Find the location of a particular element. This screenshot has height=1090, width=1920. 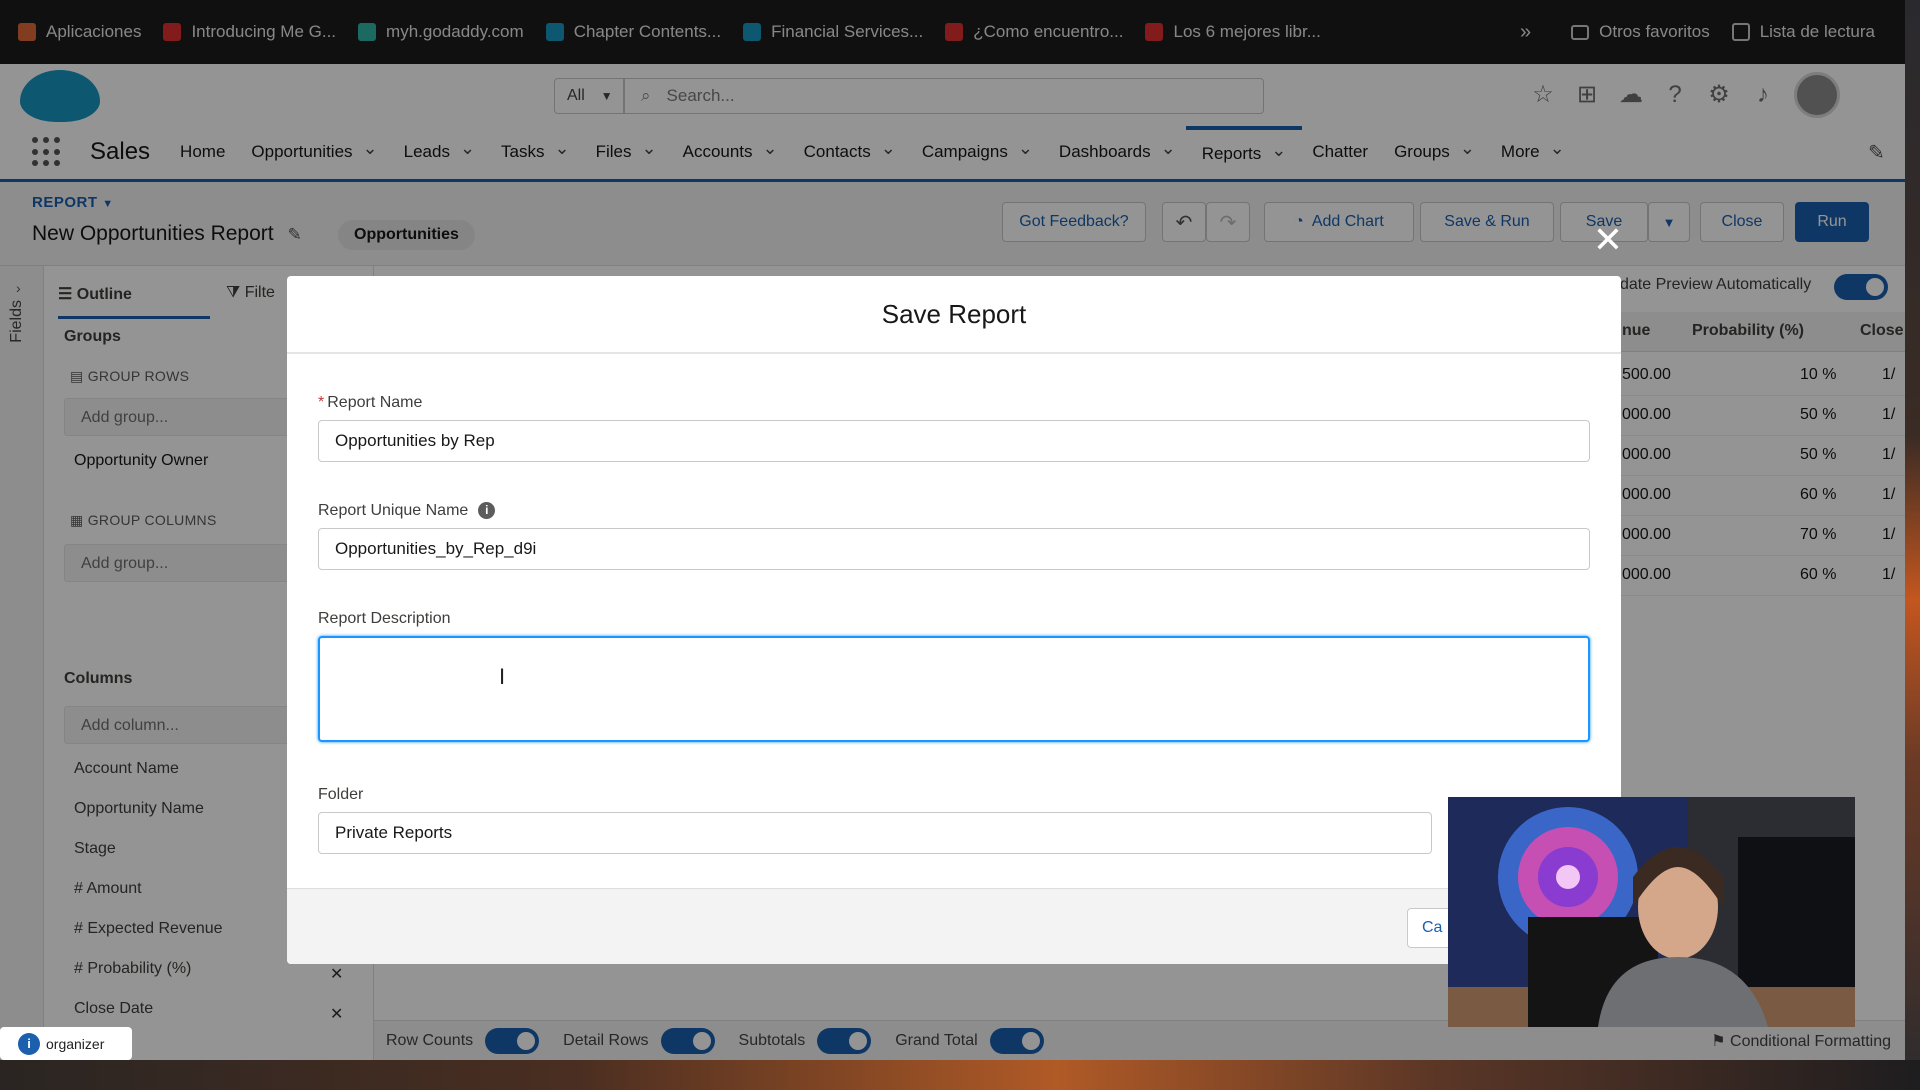

webcam-feed is located at coordinates (1651, 912).